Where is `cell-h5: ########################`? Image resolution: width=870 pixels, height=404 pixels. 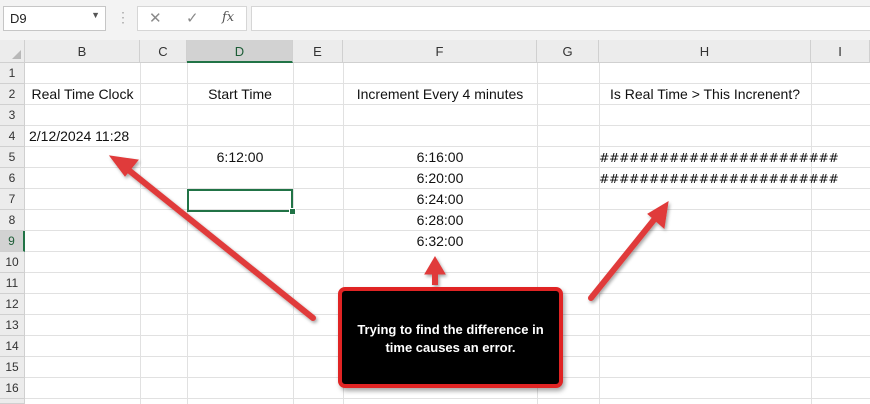
cell-h5: ######################## is located at coordinates (719, 157).